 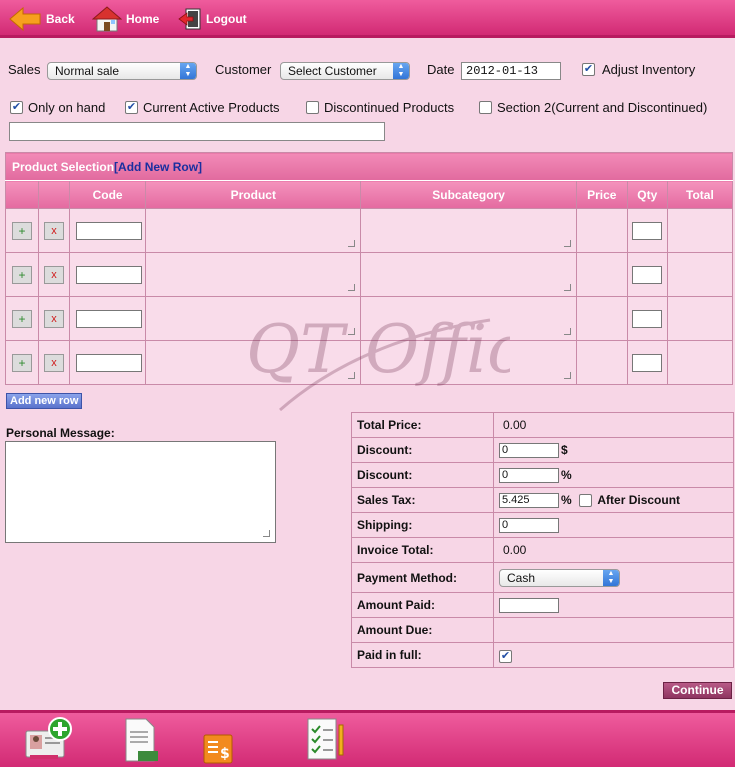 I want to click on current-active-checkbox: ✔, so click(x=131, y=107).